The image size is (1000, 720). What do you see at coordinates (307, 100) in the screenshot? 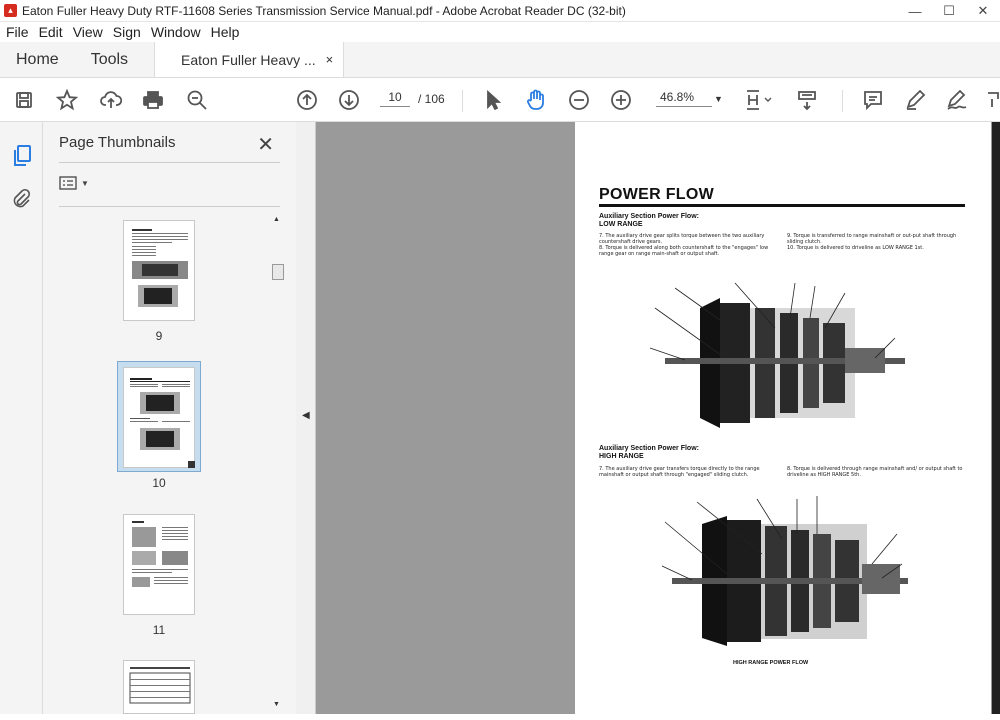
I see `previous-page-icon` at bounding box center [307, 100].